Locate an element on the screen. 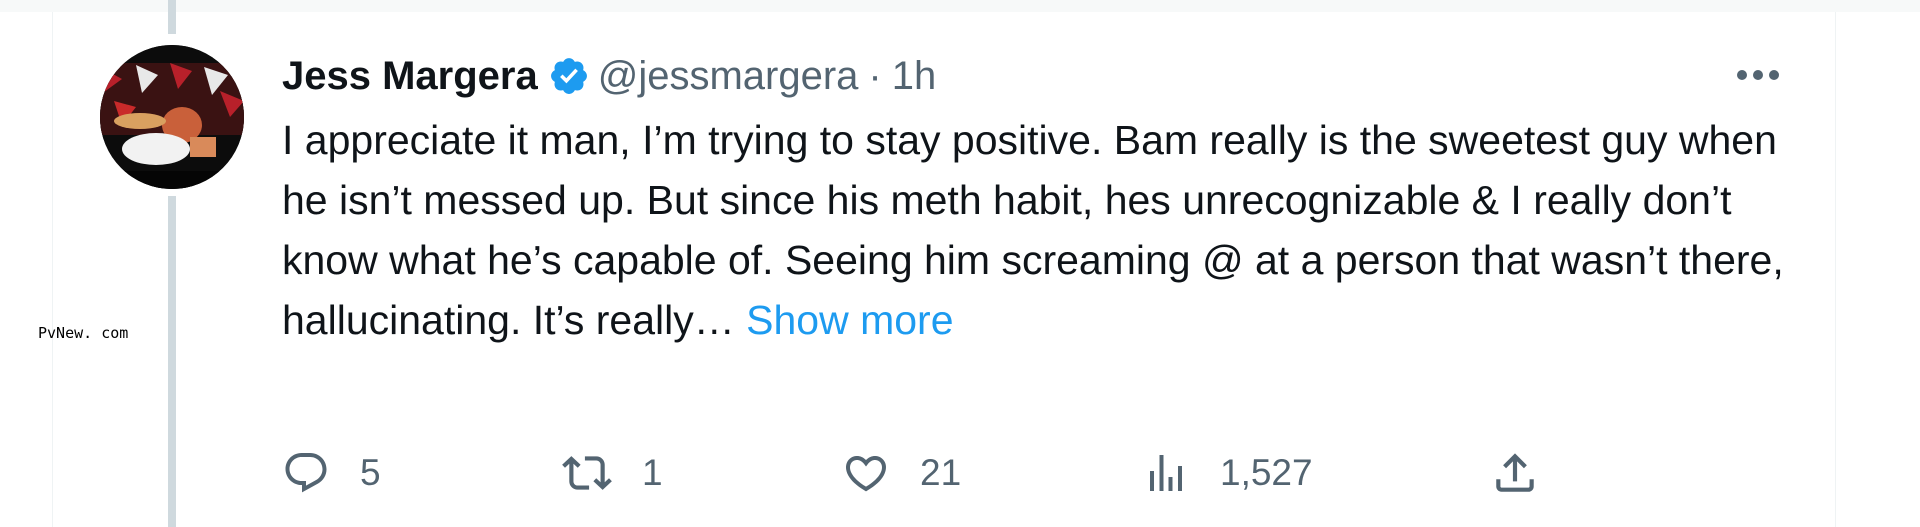 The width and height of the screenshot is (1920, 527). share-icon is located at coordinates (1515, 473).